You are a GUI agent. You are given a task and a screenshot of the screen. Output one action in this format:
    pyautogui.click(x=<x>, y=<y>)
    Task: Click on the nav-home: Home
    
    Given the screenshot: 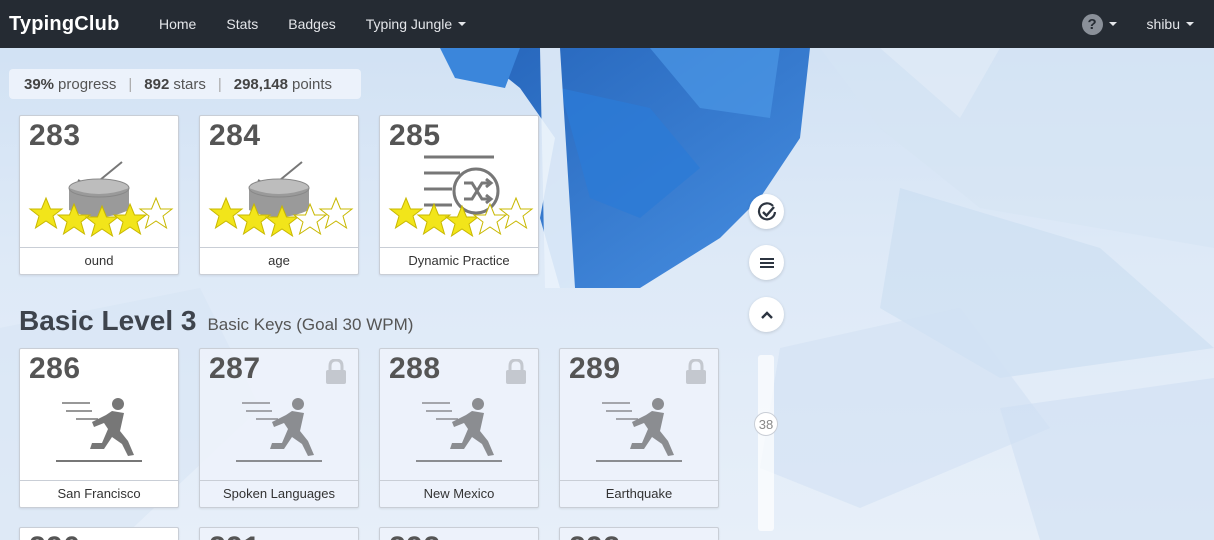 What is the action you would take?
    pyautogui.click(x=177, y=24)
    